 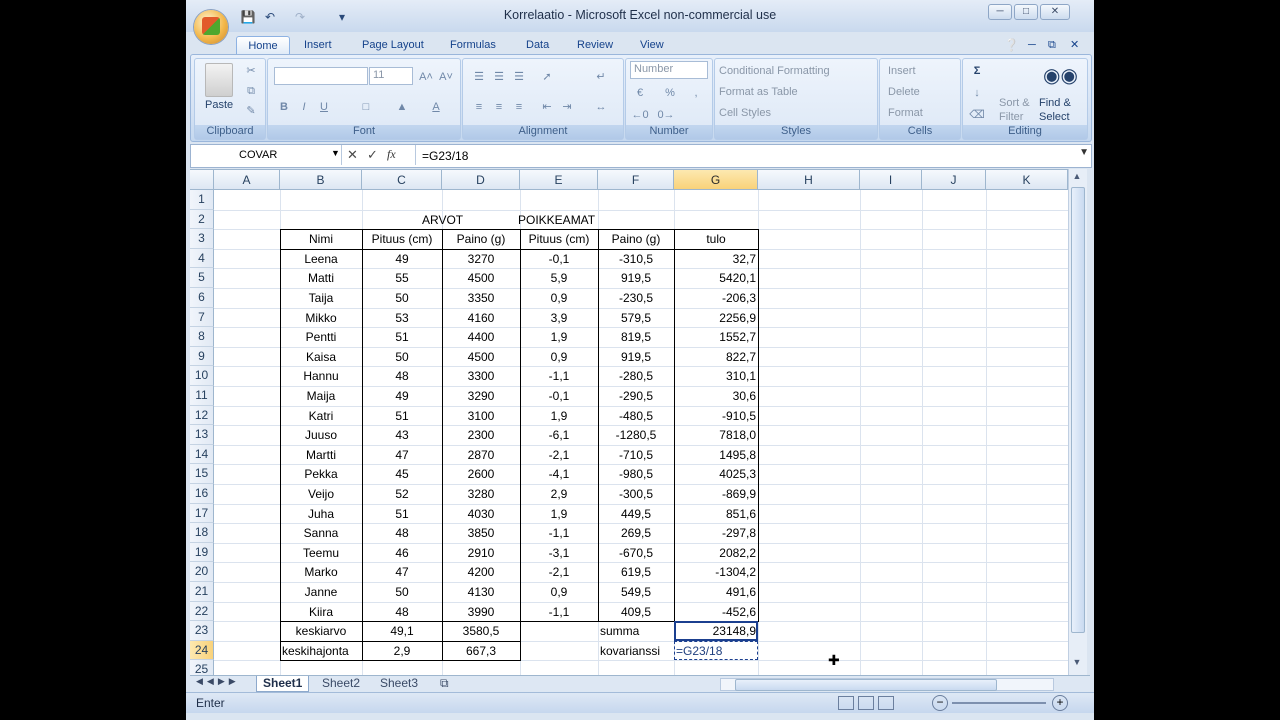 I want to click on value-cell: -2,1, so click(x=559, y=455).